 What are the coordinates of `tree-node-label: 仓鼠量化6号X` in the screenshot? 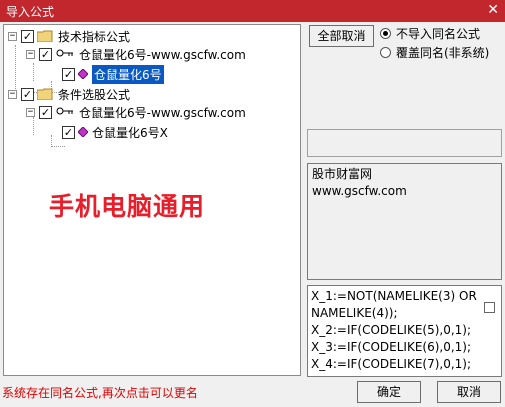 It's located at (130, 132).